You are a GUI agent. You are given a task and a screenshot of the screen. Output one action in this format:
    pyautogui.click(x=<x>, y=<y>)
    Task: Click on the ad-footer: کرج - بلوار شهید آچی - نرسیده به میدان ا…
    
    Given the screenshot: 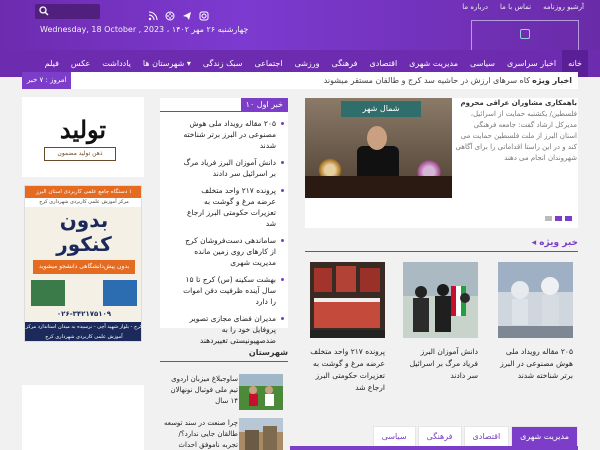 What is the action you would take?
    pyautogui.click(x=83, y=331)
    